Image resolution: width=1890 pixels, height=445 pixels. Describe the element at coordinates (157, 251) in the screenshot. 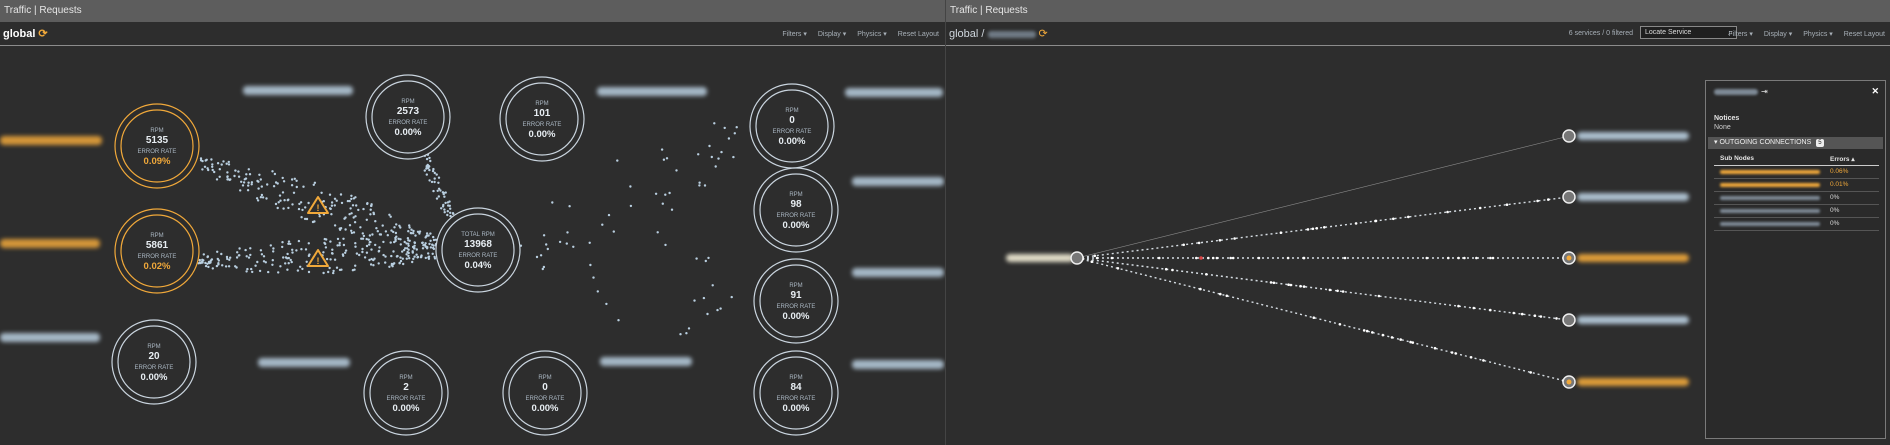

I see `service-node: RPM5861 ERROR RATE0.02%` at that location.